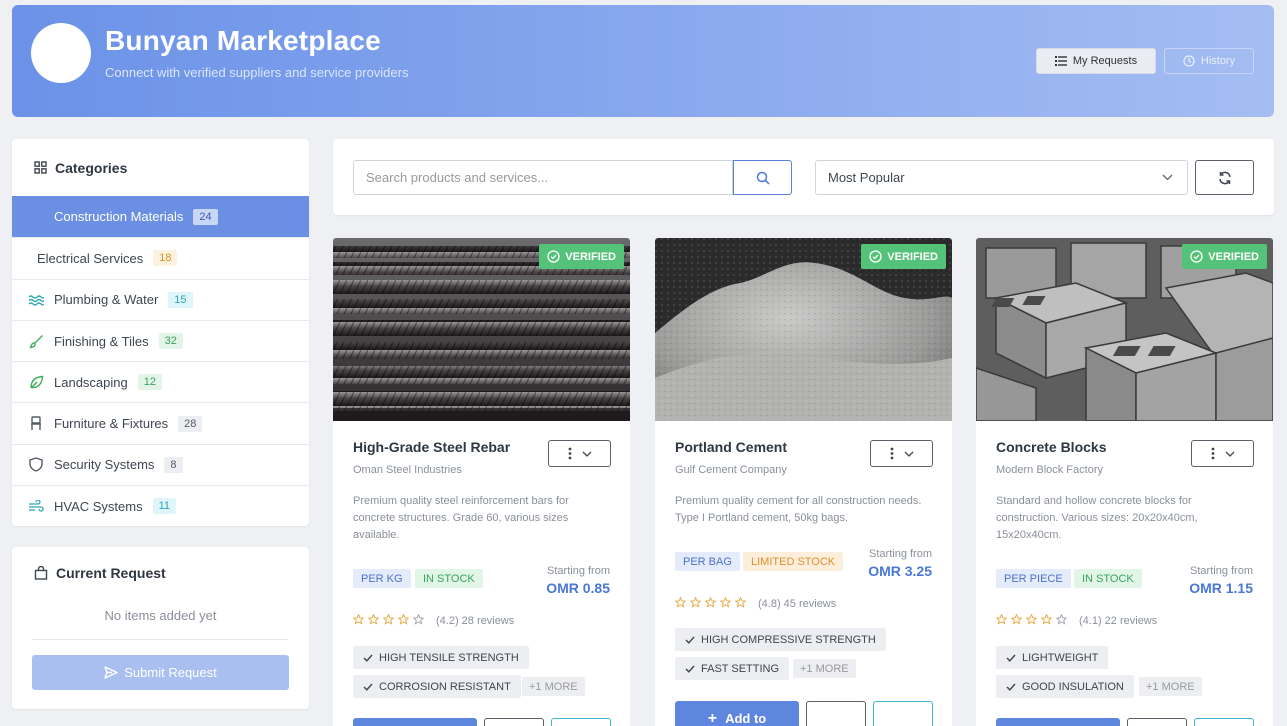  What do you see at coordinates (36, 424) in the screenshot?
I see `chair-icon` at bounding box center [36, 424].